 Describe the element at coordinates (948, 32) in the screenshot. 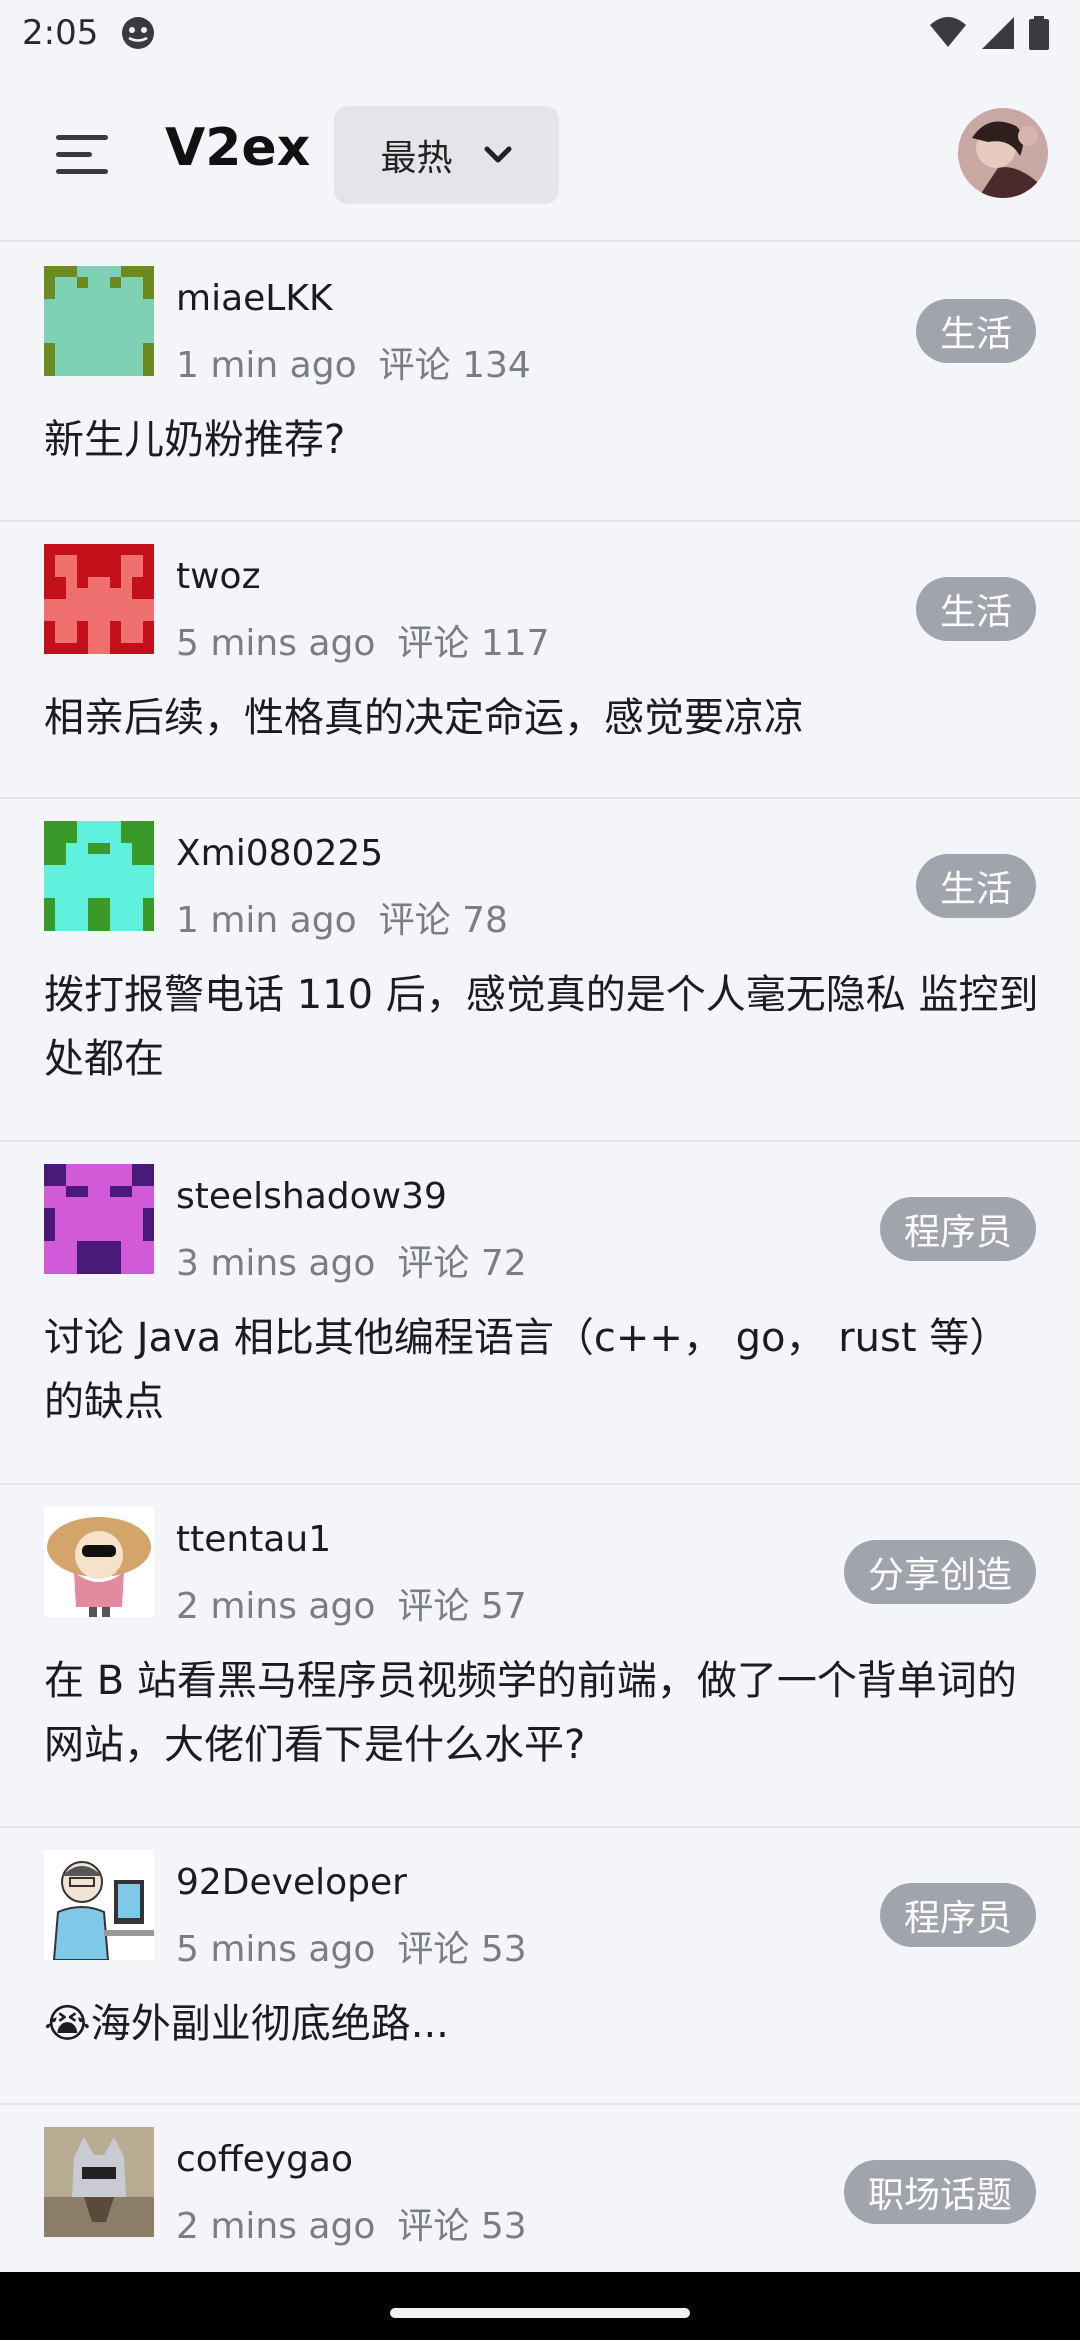

I see `wifi-icon` at that location.